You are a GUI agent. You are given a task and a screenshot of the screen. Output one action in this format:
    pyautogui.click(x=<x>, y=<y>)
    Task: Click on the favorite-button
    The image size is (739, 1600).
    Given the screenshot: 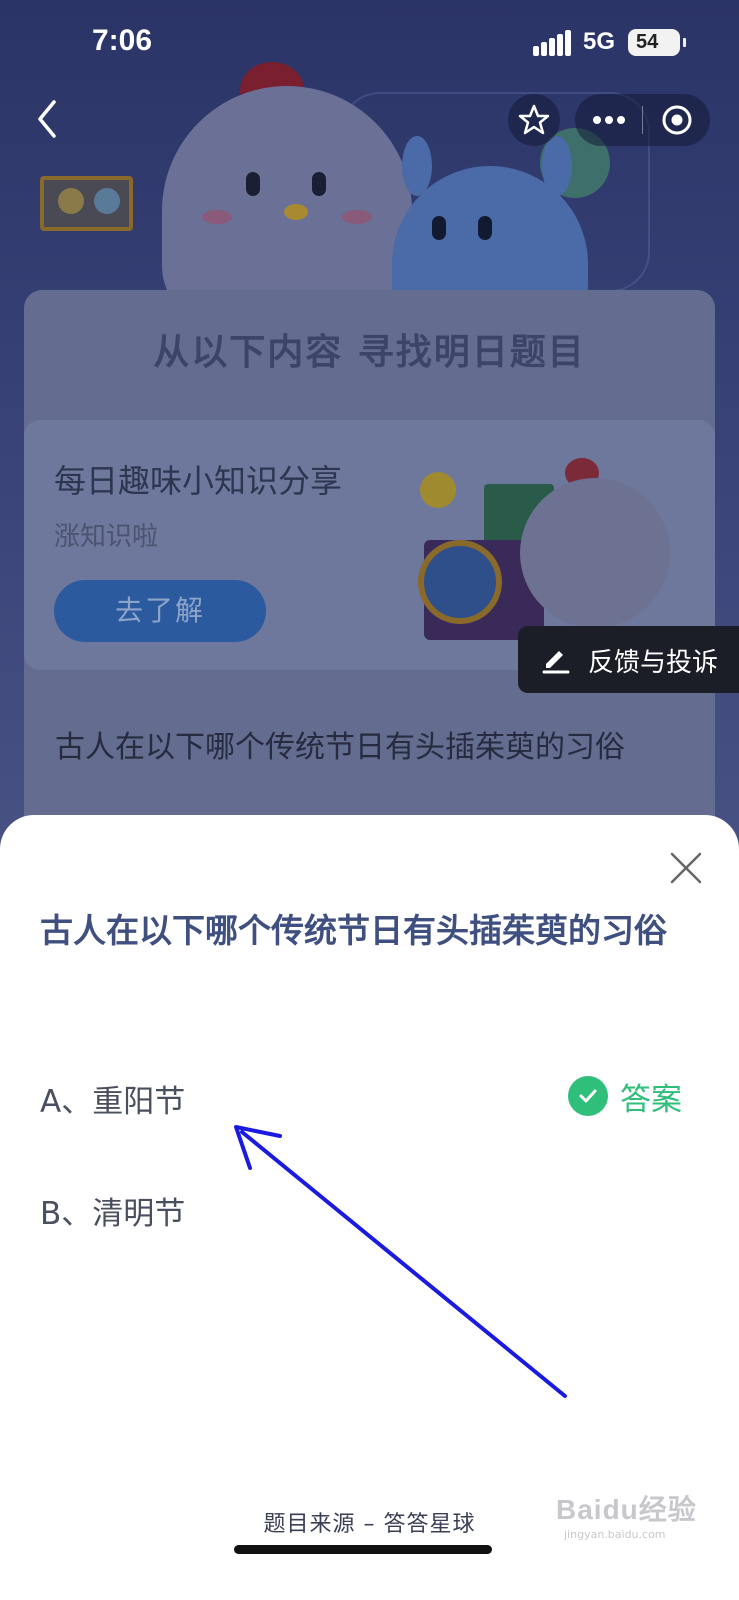 What is the action you would take?
    pyautogui.click(x=534, y=120)
    